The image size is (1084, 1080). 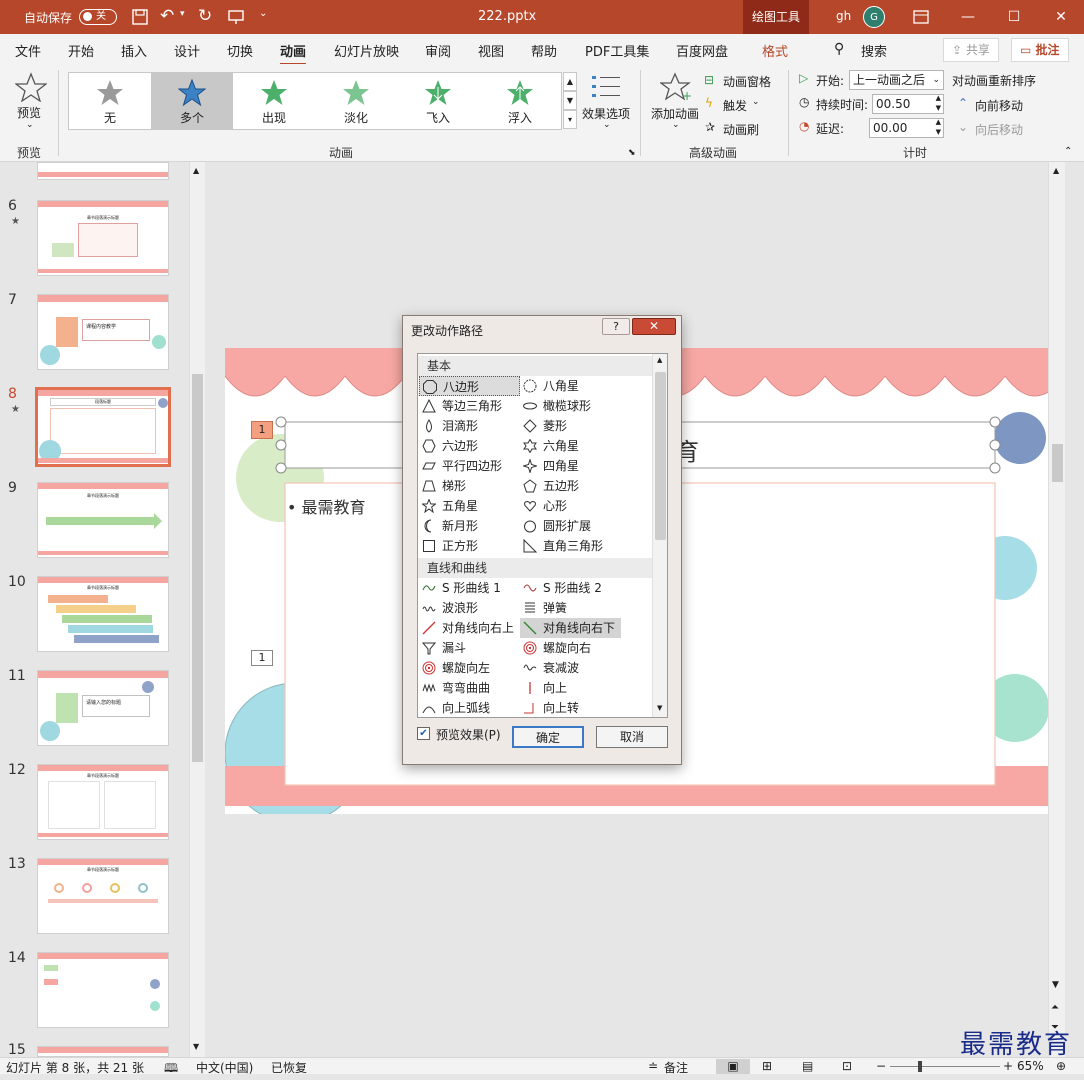 What do you see at coordinates (103, 171) in the screenshot?
I see `slide-thumb-partial` at bounding box center [103, 171].